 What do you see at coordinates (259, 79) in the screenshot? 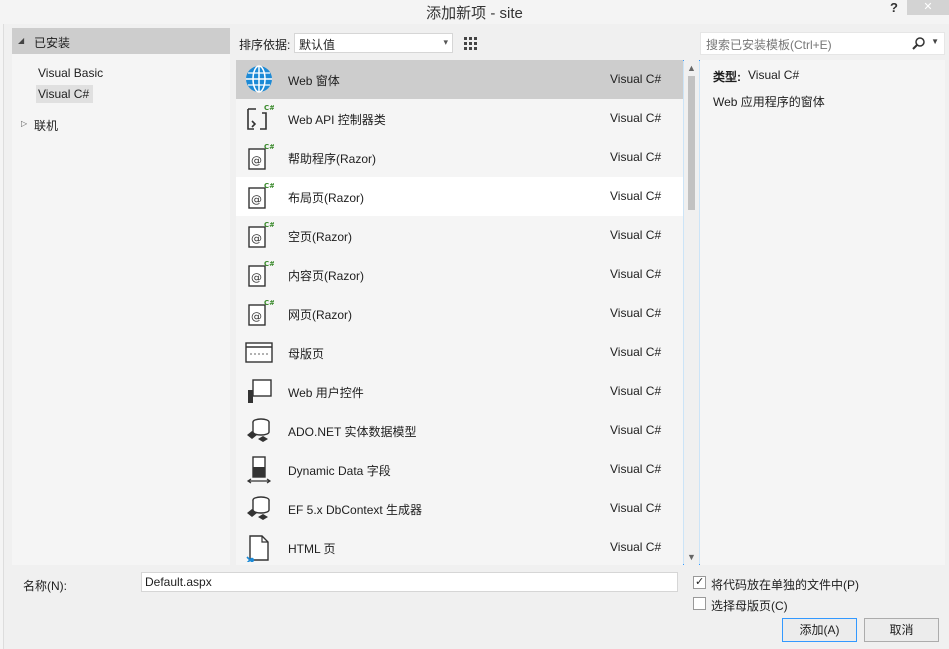
I see `web-form-globe-icon` at bounding box center [259, 79].